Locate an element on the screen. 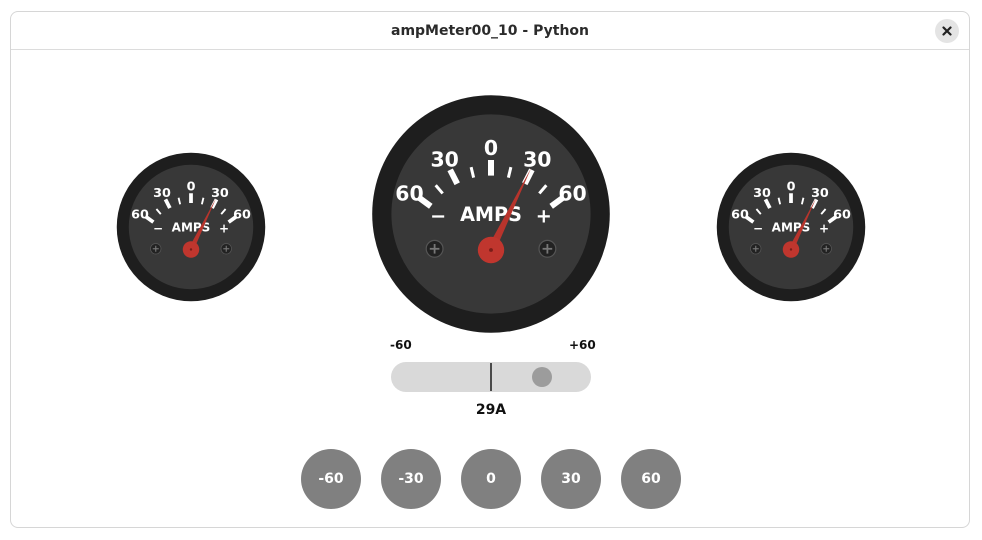  current-readout: 29A is located at coordinates (491, 410).